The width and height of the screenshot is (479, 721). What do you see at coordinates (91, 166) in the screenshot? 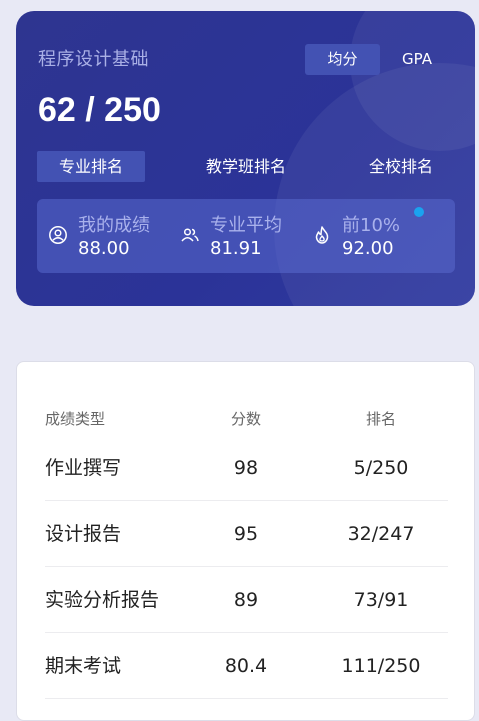
I see `tab-major-rank: 专业排名` at bounding box center [91, 166].